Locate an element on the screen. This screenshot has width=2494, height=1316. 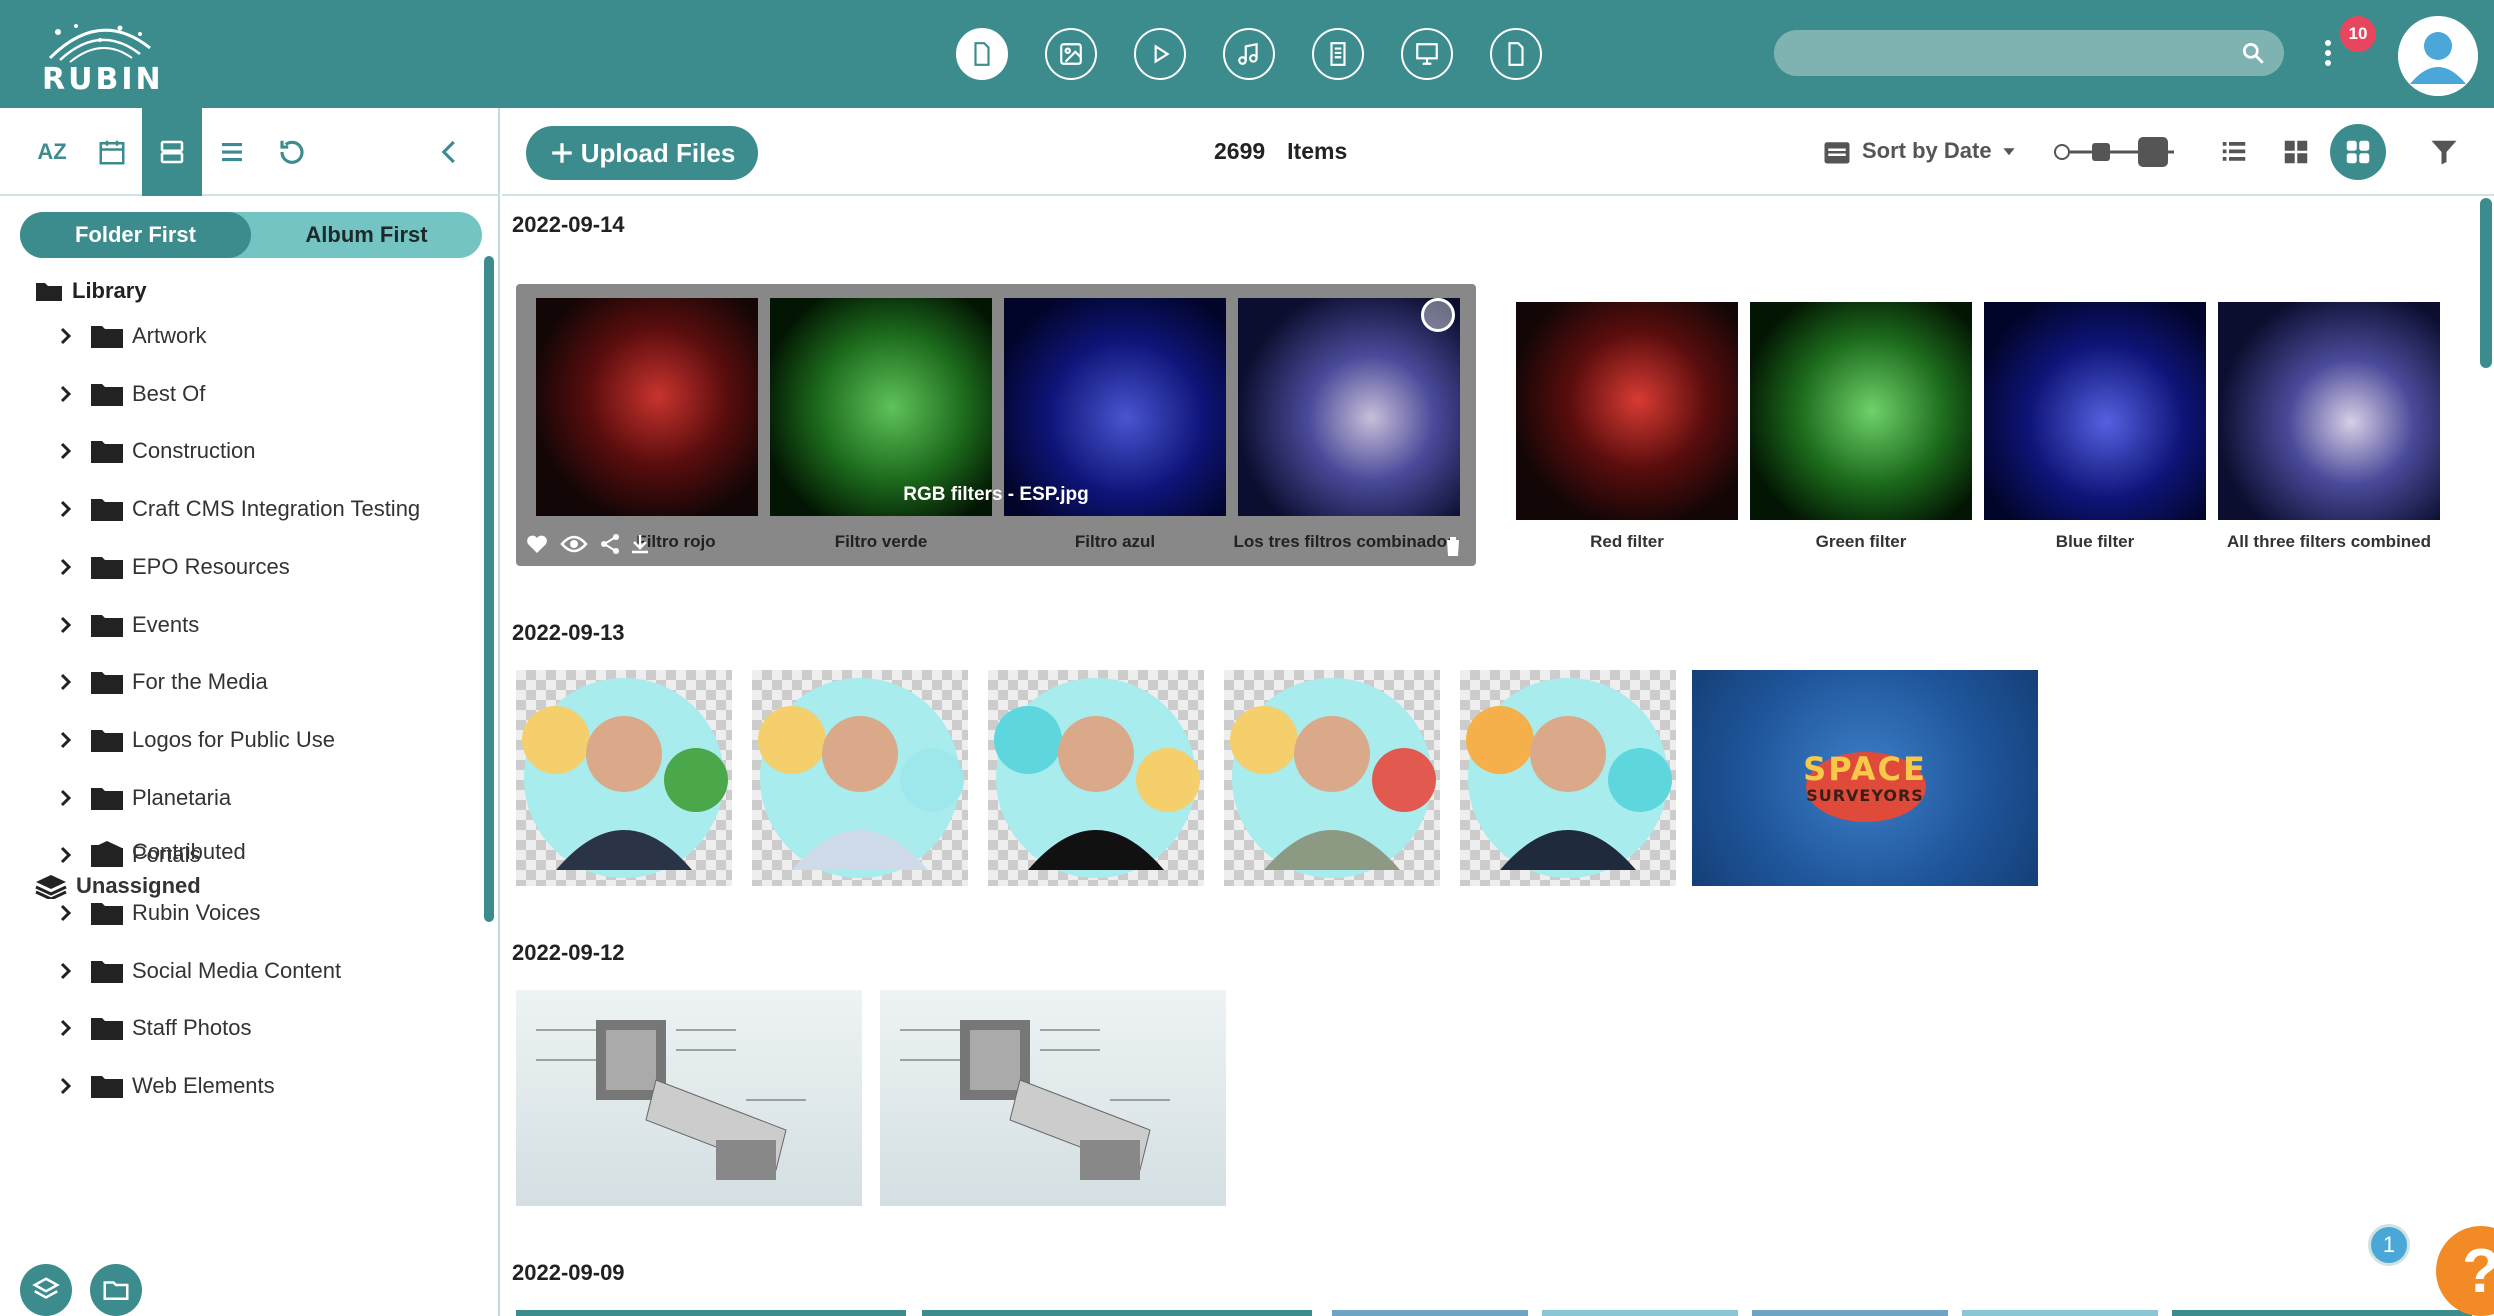
folders-button is located at coordinates (116, 1290).